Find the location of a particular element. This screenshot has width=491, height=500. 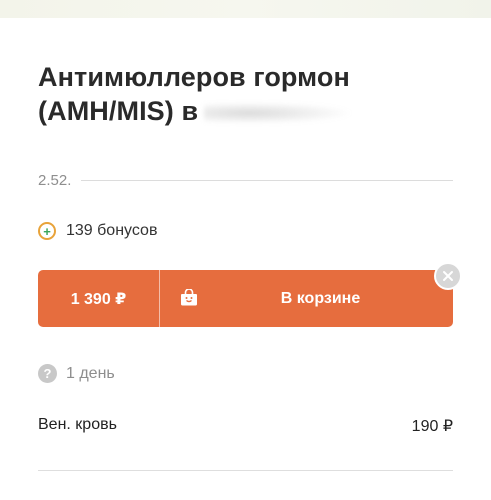

product-title-line-2: (AMH/MIS) в is located at coordinates (118, 111).